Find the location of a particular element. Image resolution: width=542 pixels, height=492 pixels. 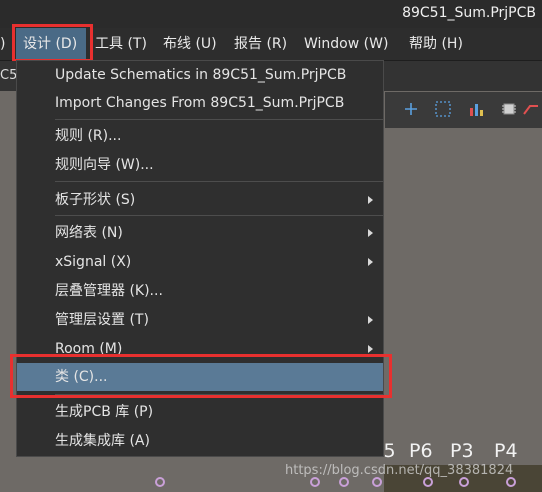

menu-item-label: Import Changes From 89C51_Sum.PrjPCB is located at coordinates (200, 103).